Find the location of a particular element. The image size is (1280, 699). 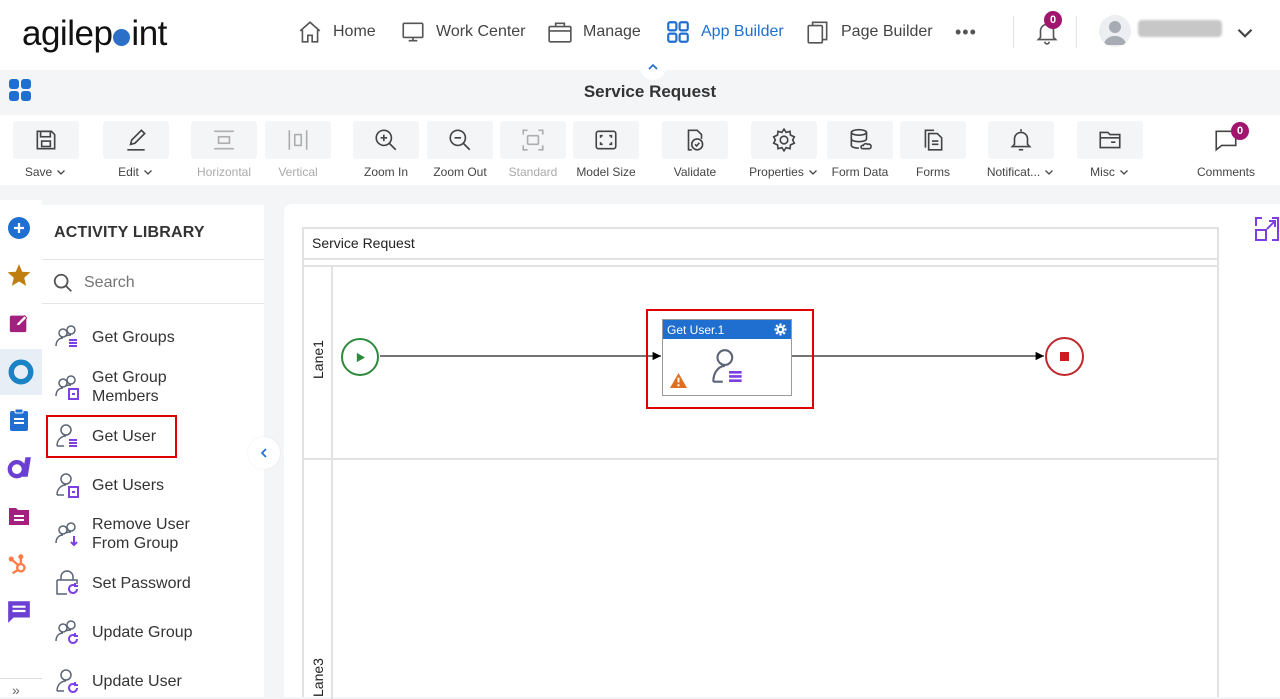

more-menu-button: ••• is located at coordinates (966, 32).